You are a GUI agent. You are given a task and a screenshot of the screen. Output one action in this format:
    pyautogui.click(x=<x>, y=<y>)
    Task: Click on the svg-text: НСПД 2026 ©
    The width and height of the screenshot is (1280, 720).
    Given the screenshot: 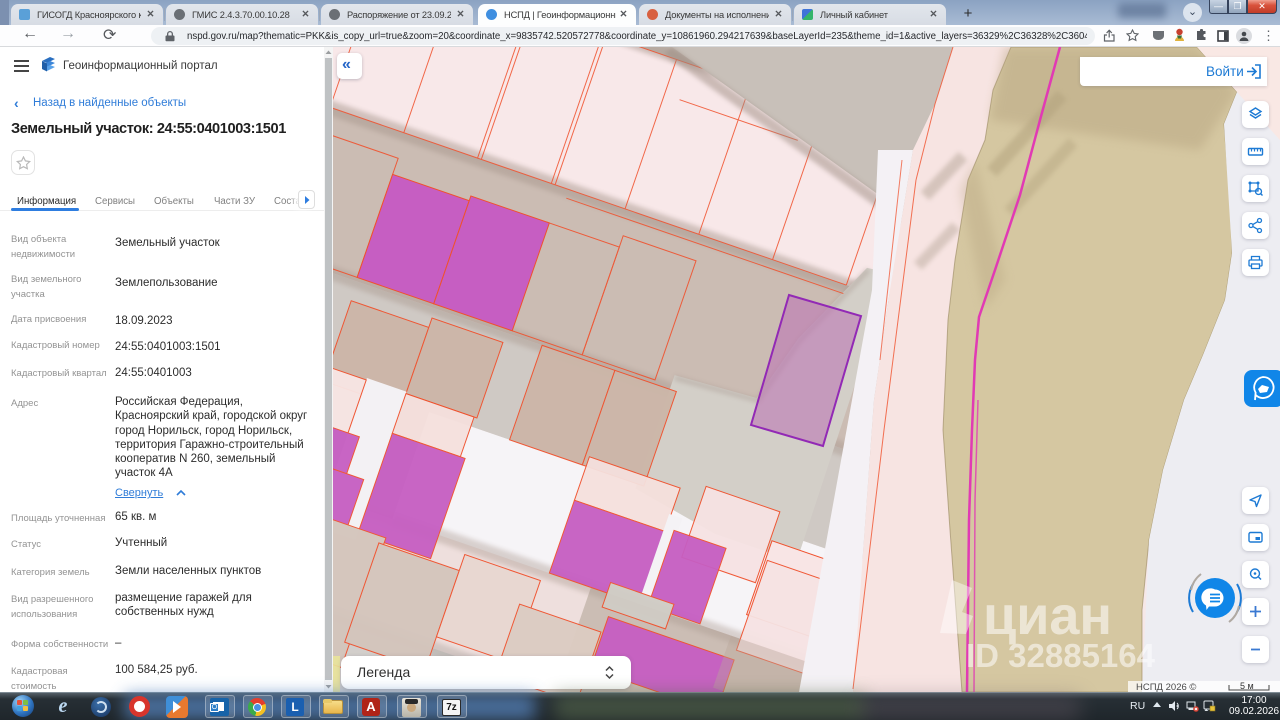 What is the action you would take?
    pyautogui.click(x=1166, y=687)
    